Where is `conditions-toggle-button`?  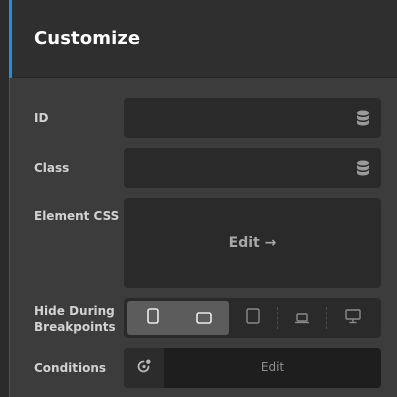 conditions-toggle-button is located at coordinates (144, 368).